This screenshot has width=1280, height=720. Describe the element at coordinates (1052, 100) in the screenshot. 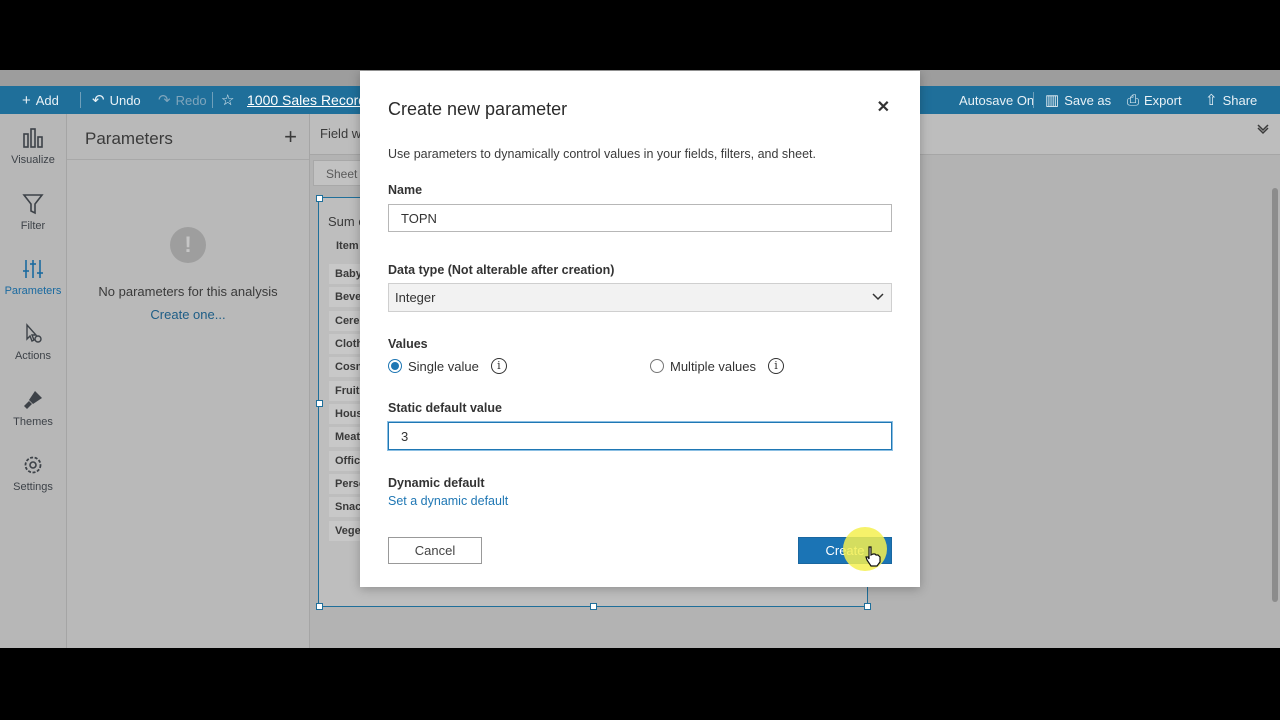

I see `chart-icon: ▥` at that location.